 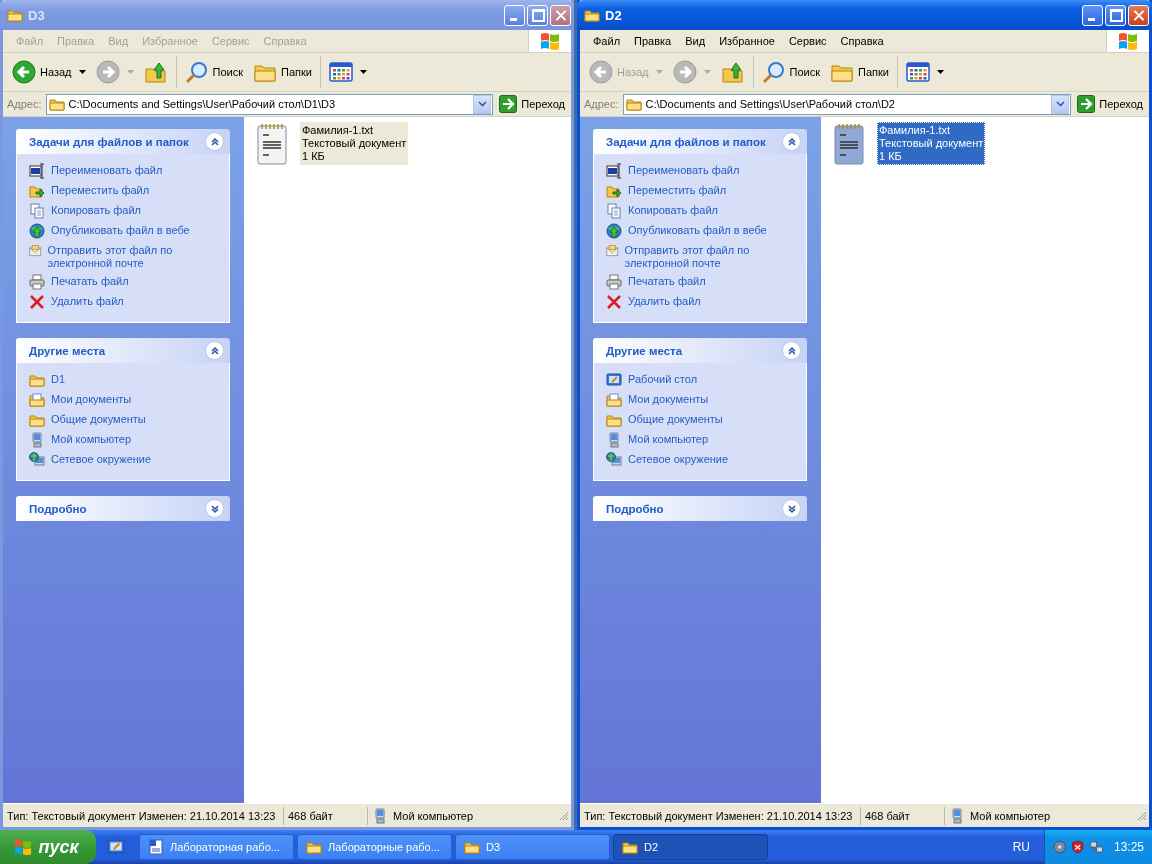 I want to click on network-icon, so click(x=1096, y=847).